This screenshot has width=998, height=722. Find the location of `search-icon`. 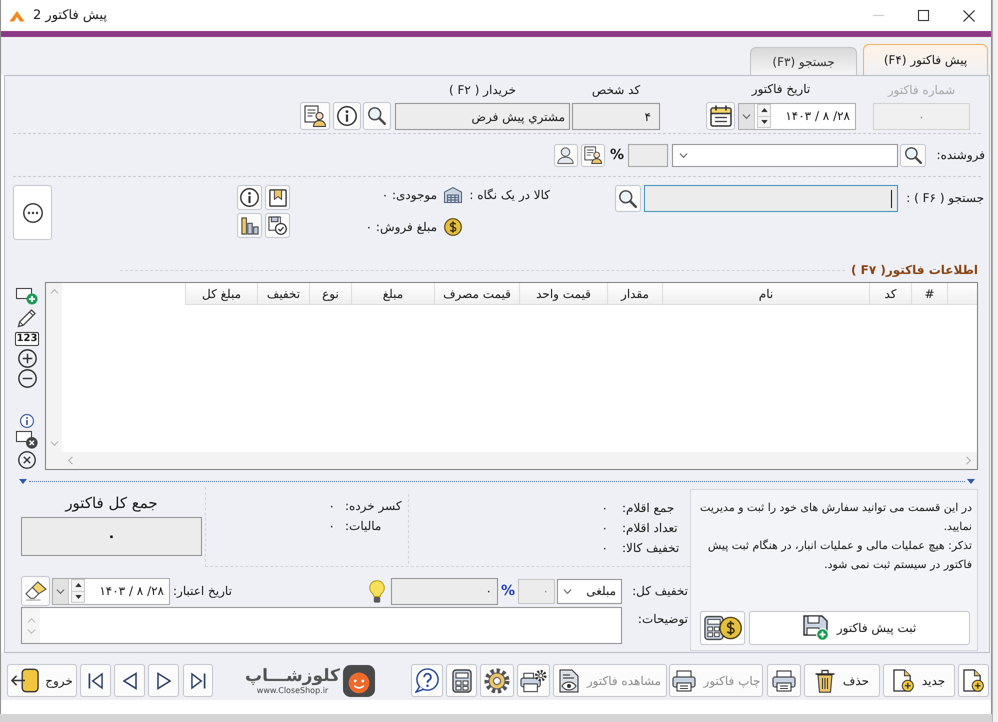

search-icon is located at coordinates (913, 155).